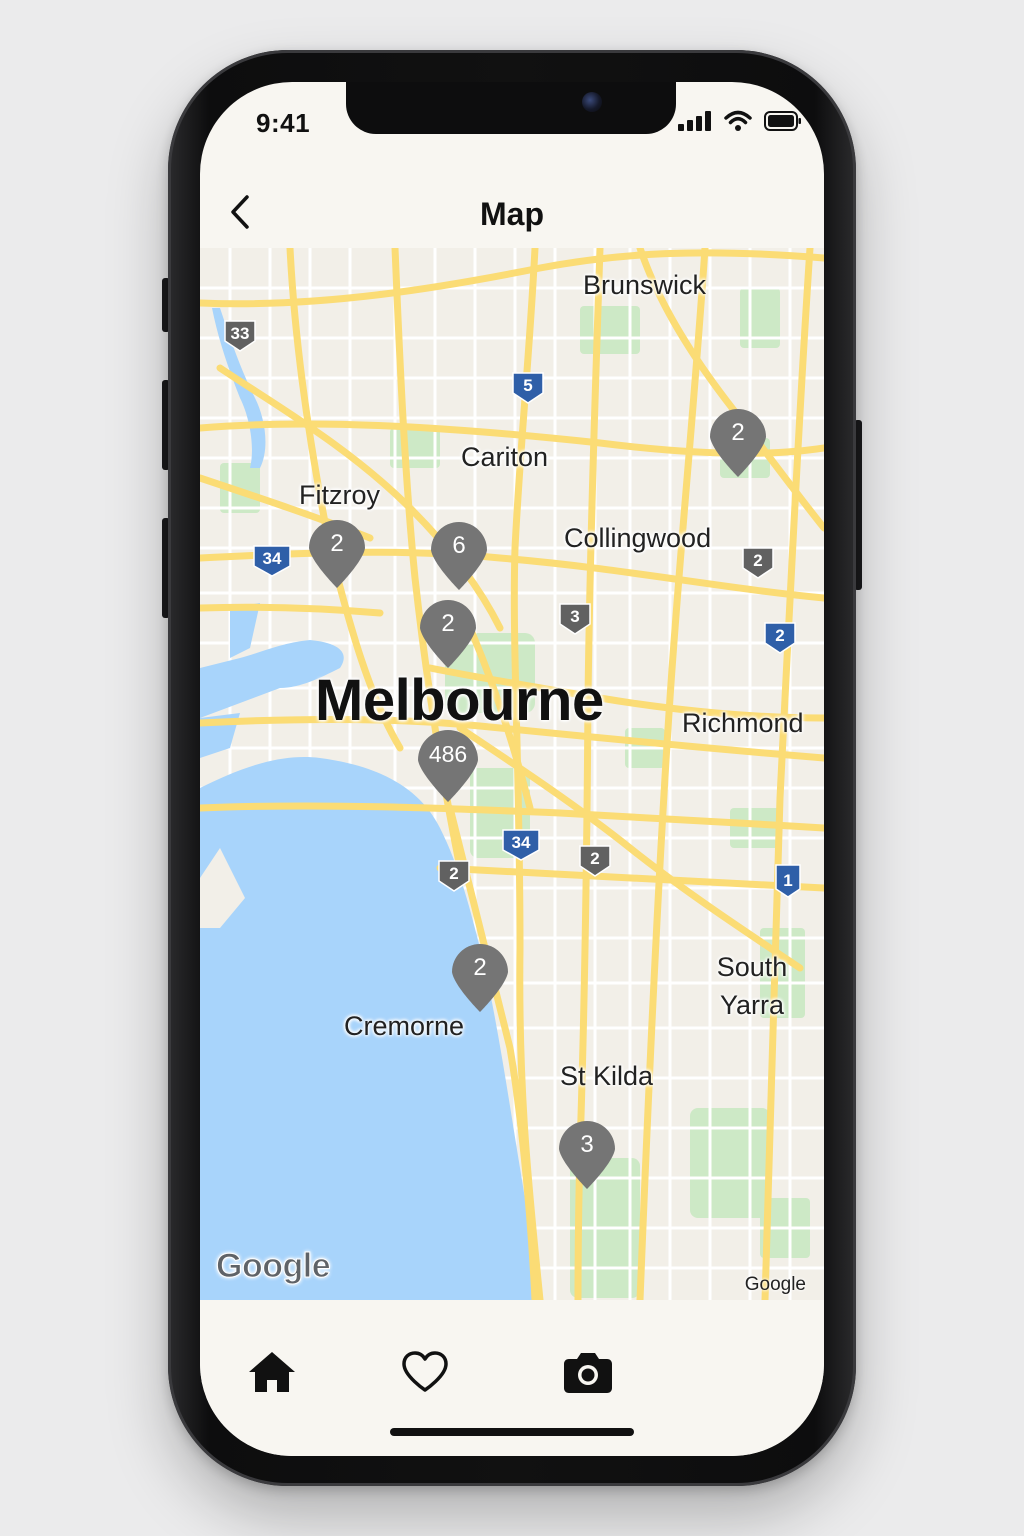 The image size is (1024, 1536). I want to click on route-shield-2-south-west-number: 2, so click(454, 873).